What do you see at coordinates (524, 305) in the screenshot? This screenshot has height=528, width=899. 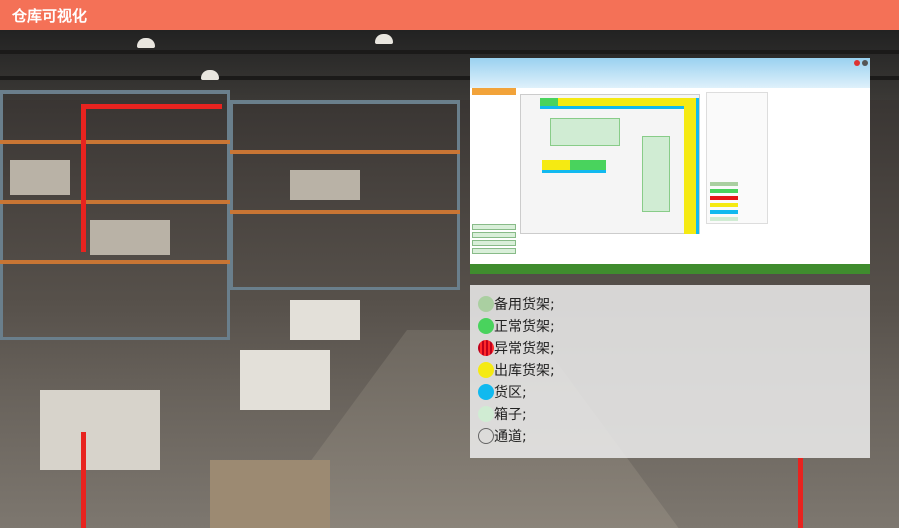 I see `legend-label: 备用货架;` at bounding box center [524, 305].